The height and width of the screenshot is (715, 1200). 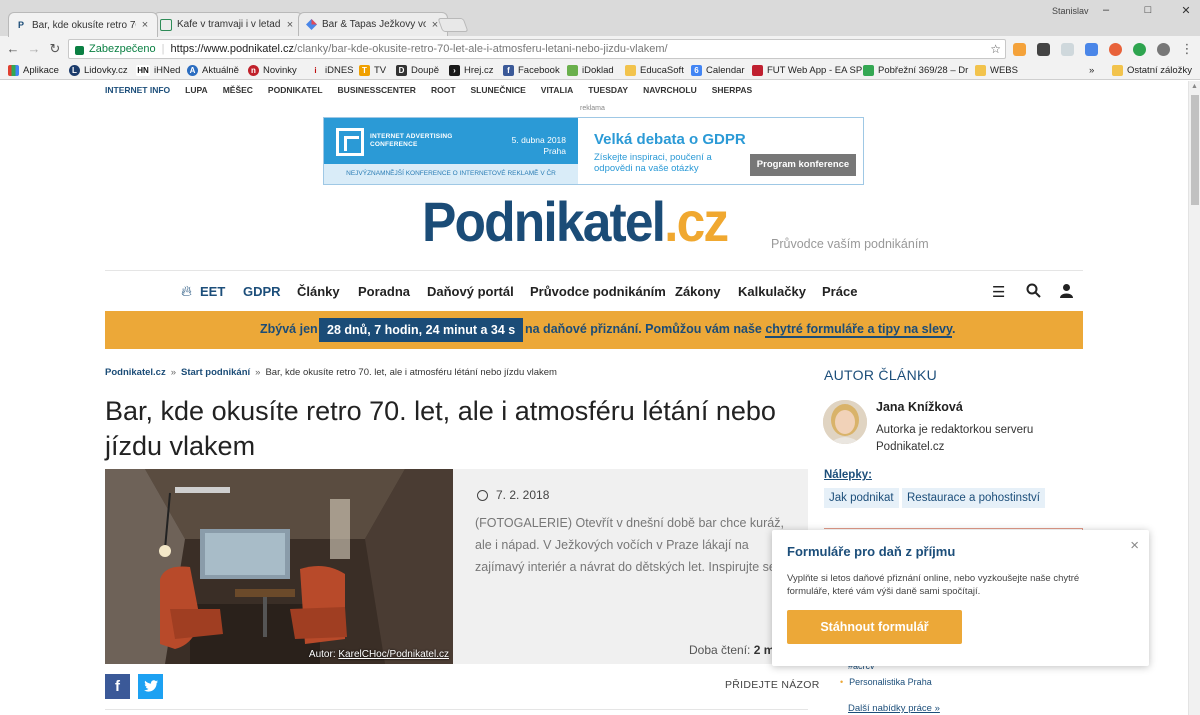 I want to click on search-icon, so click(x=1033, y=292).